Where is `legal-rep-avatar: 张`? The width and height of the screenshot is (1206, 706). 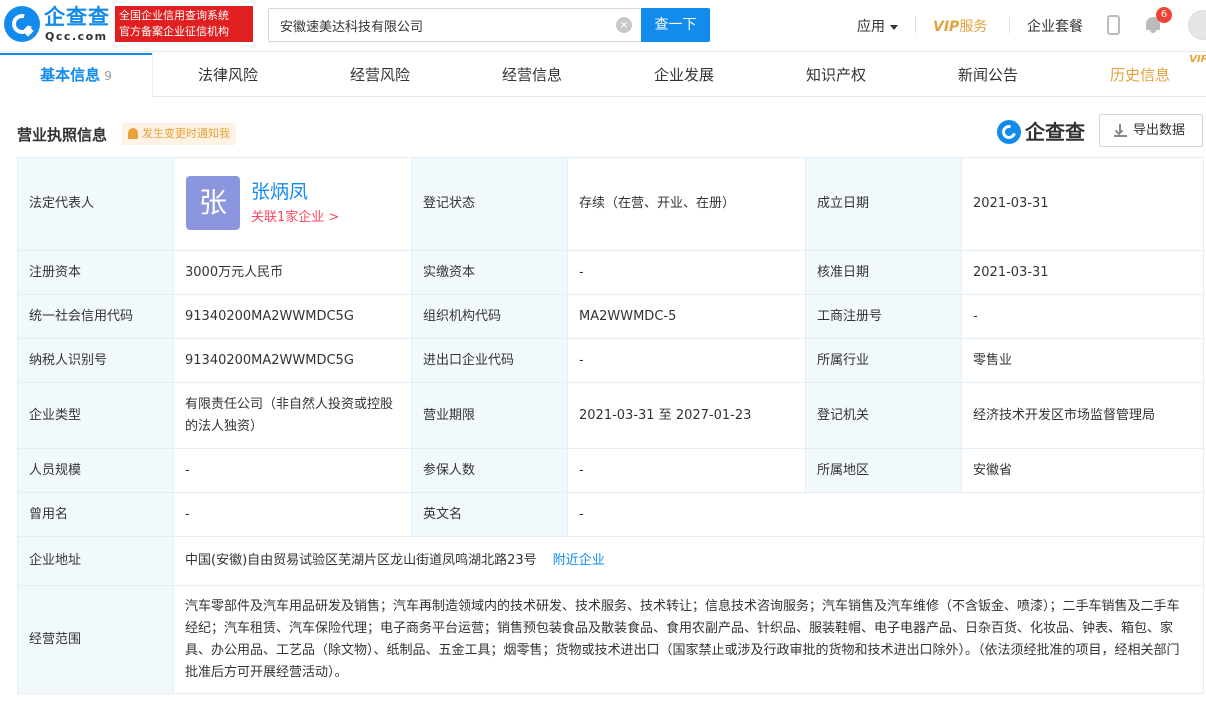 legal-rep-avatar: 张 is located at coordinates (213, 203).